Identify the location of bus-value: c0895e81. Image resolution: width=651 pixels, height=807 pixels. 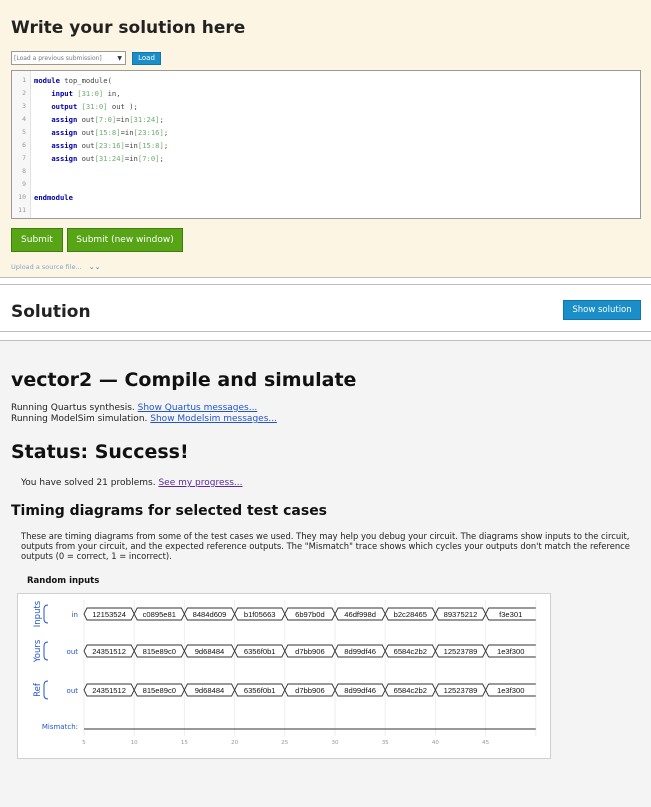
(159, 614).